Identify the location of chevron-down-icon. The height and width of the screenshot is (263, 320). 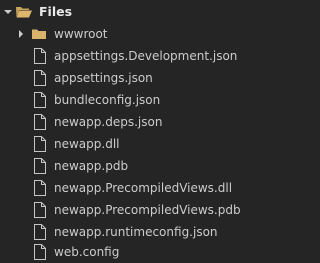
(8, 12).